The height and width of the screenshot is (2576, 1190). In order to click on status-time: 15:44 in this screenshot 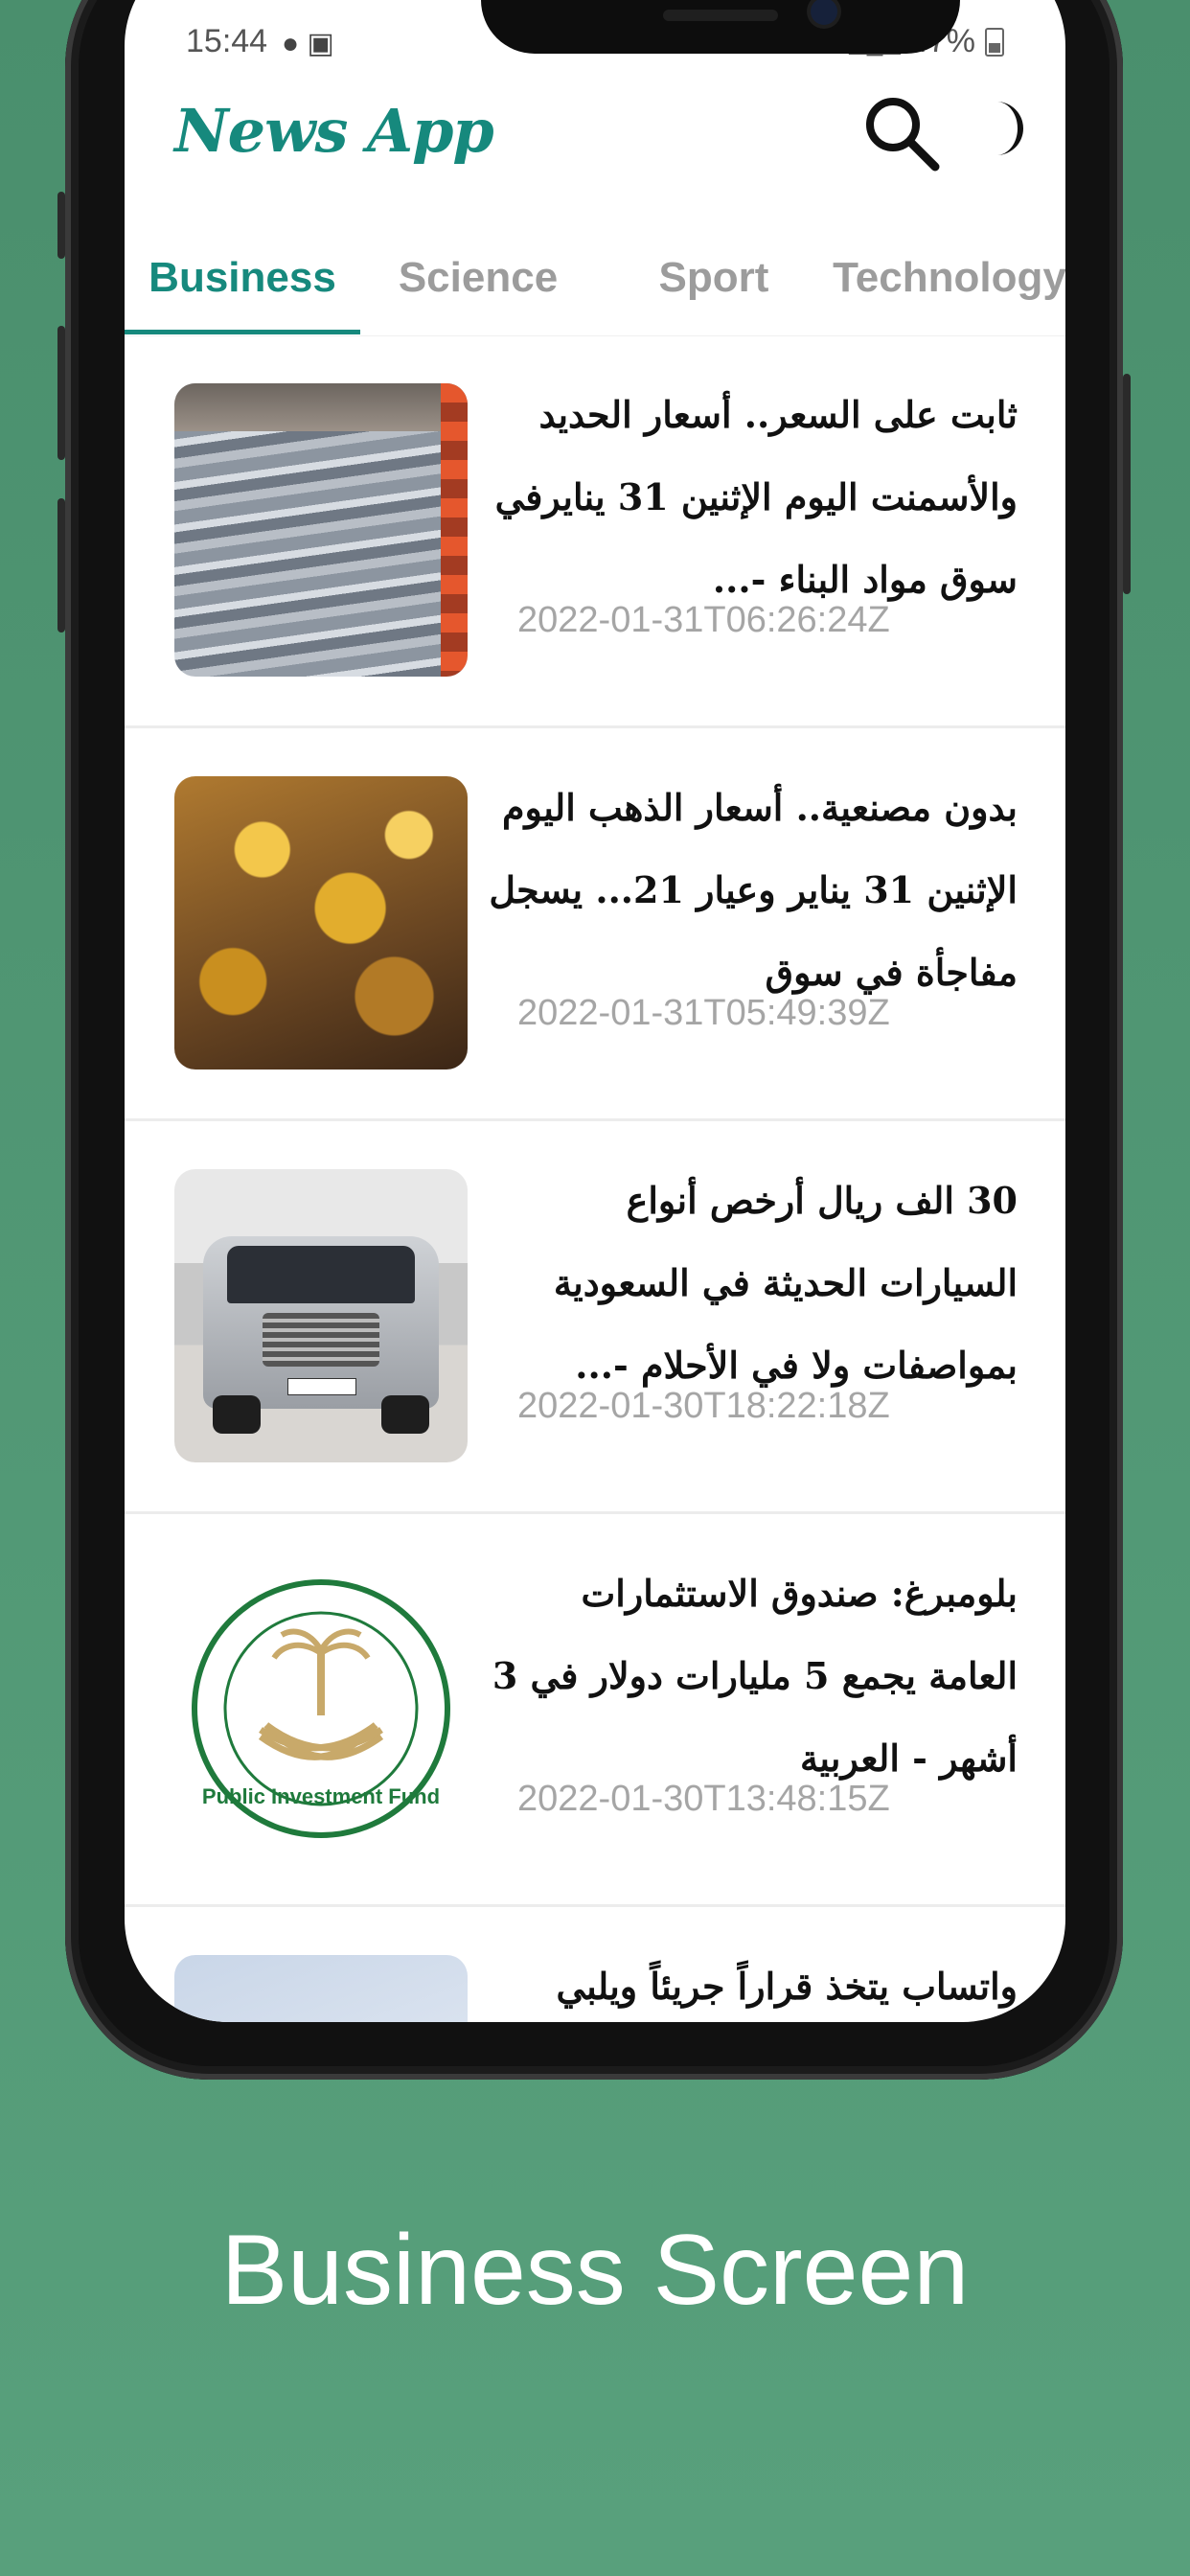, I will do `click(227, 41)`.